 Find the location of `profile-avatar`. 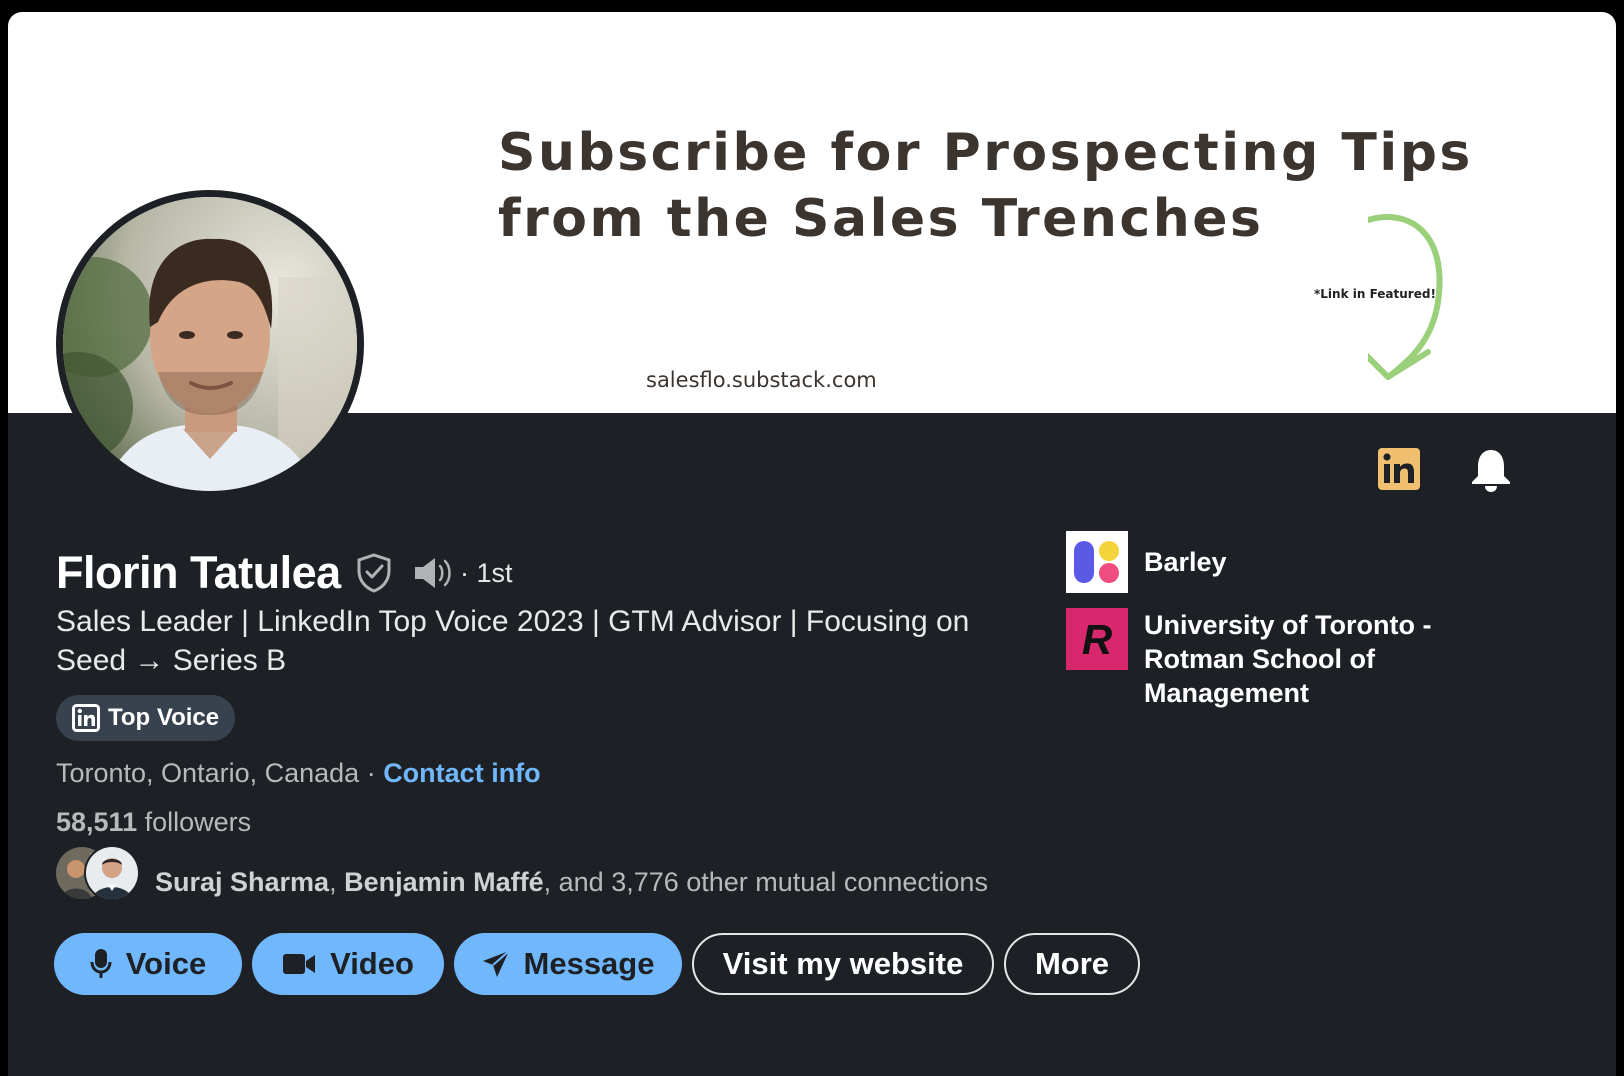

profile-avatar is located at coordinates (210, 344).